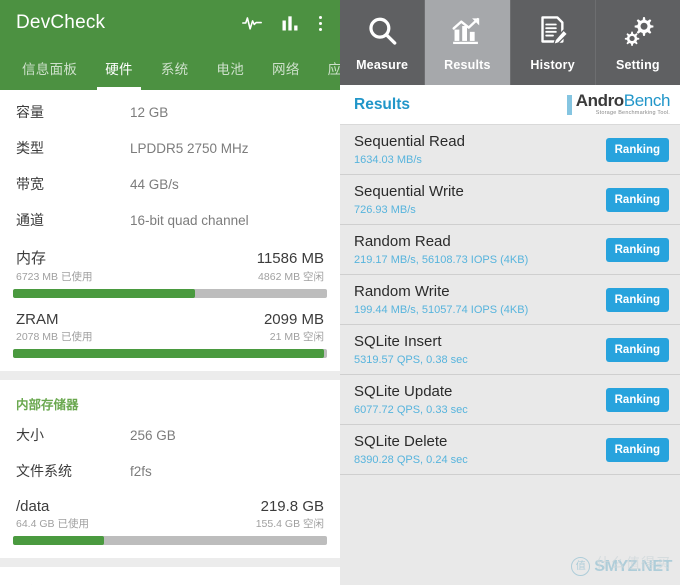 The image size is (680, 585). Describe the element at coordinates (553, 33) in the screenshot. I see `document-pencil-icon` at that location.